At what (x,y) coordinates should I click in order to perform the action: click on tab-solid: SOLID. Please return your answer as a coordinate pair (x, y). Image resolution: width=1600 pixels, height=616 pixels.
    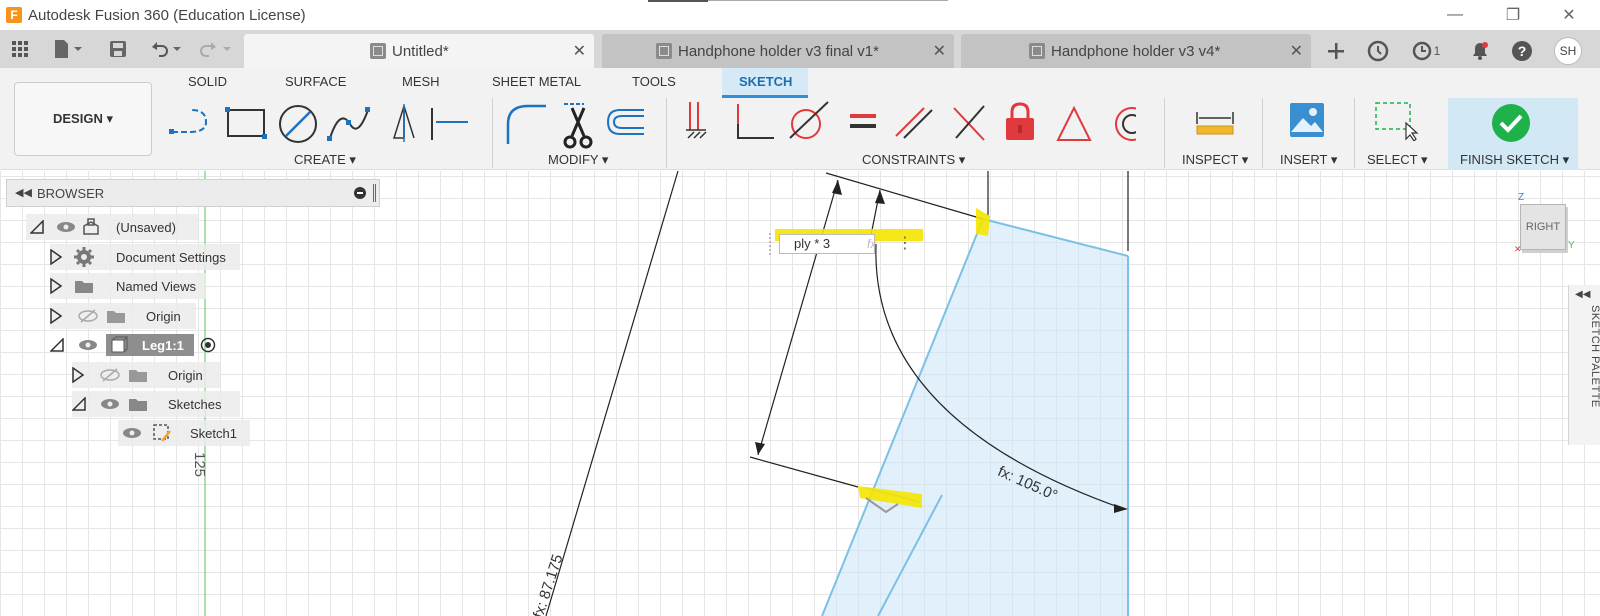
    Looking at the image, I should click on (207, 81).